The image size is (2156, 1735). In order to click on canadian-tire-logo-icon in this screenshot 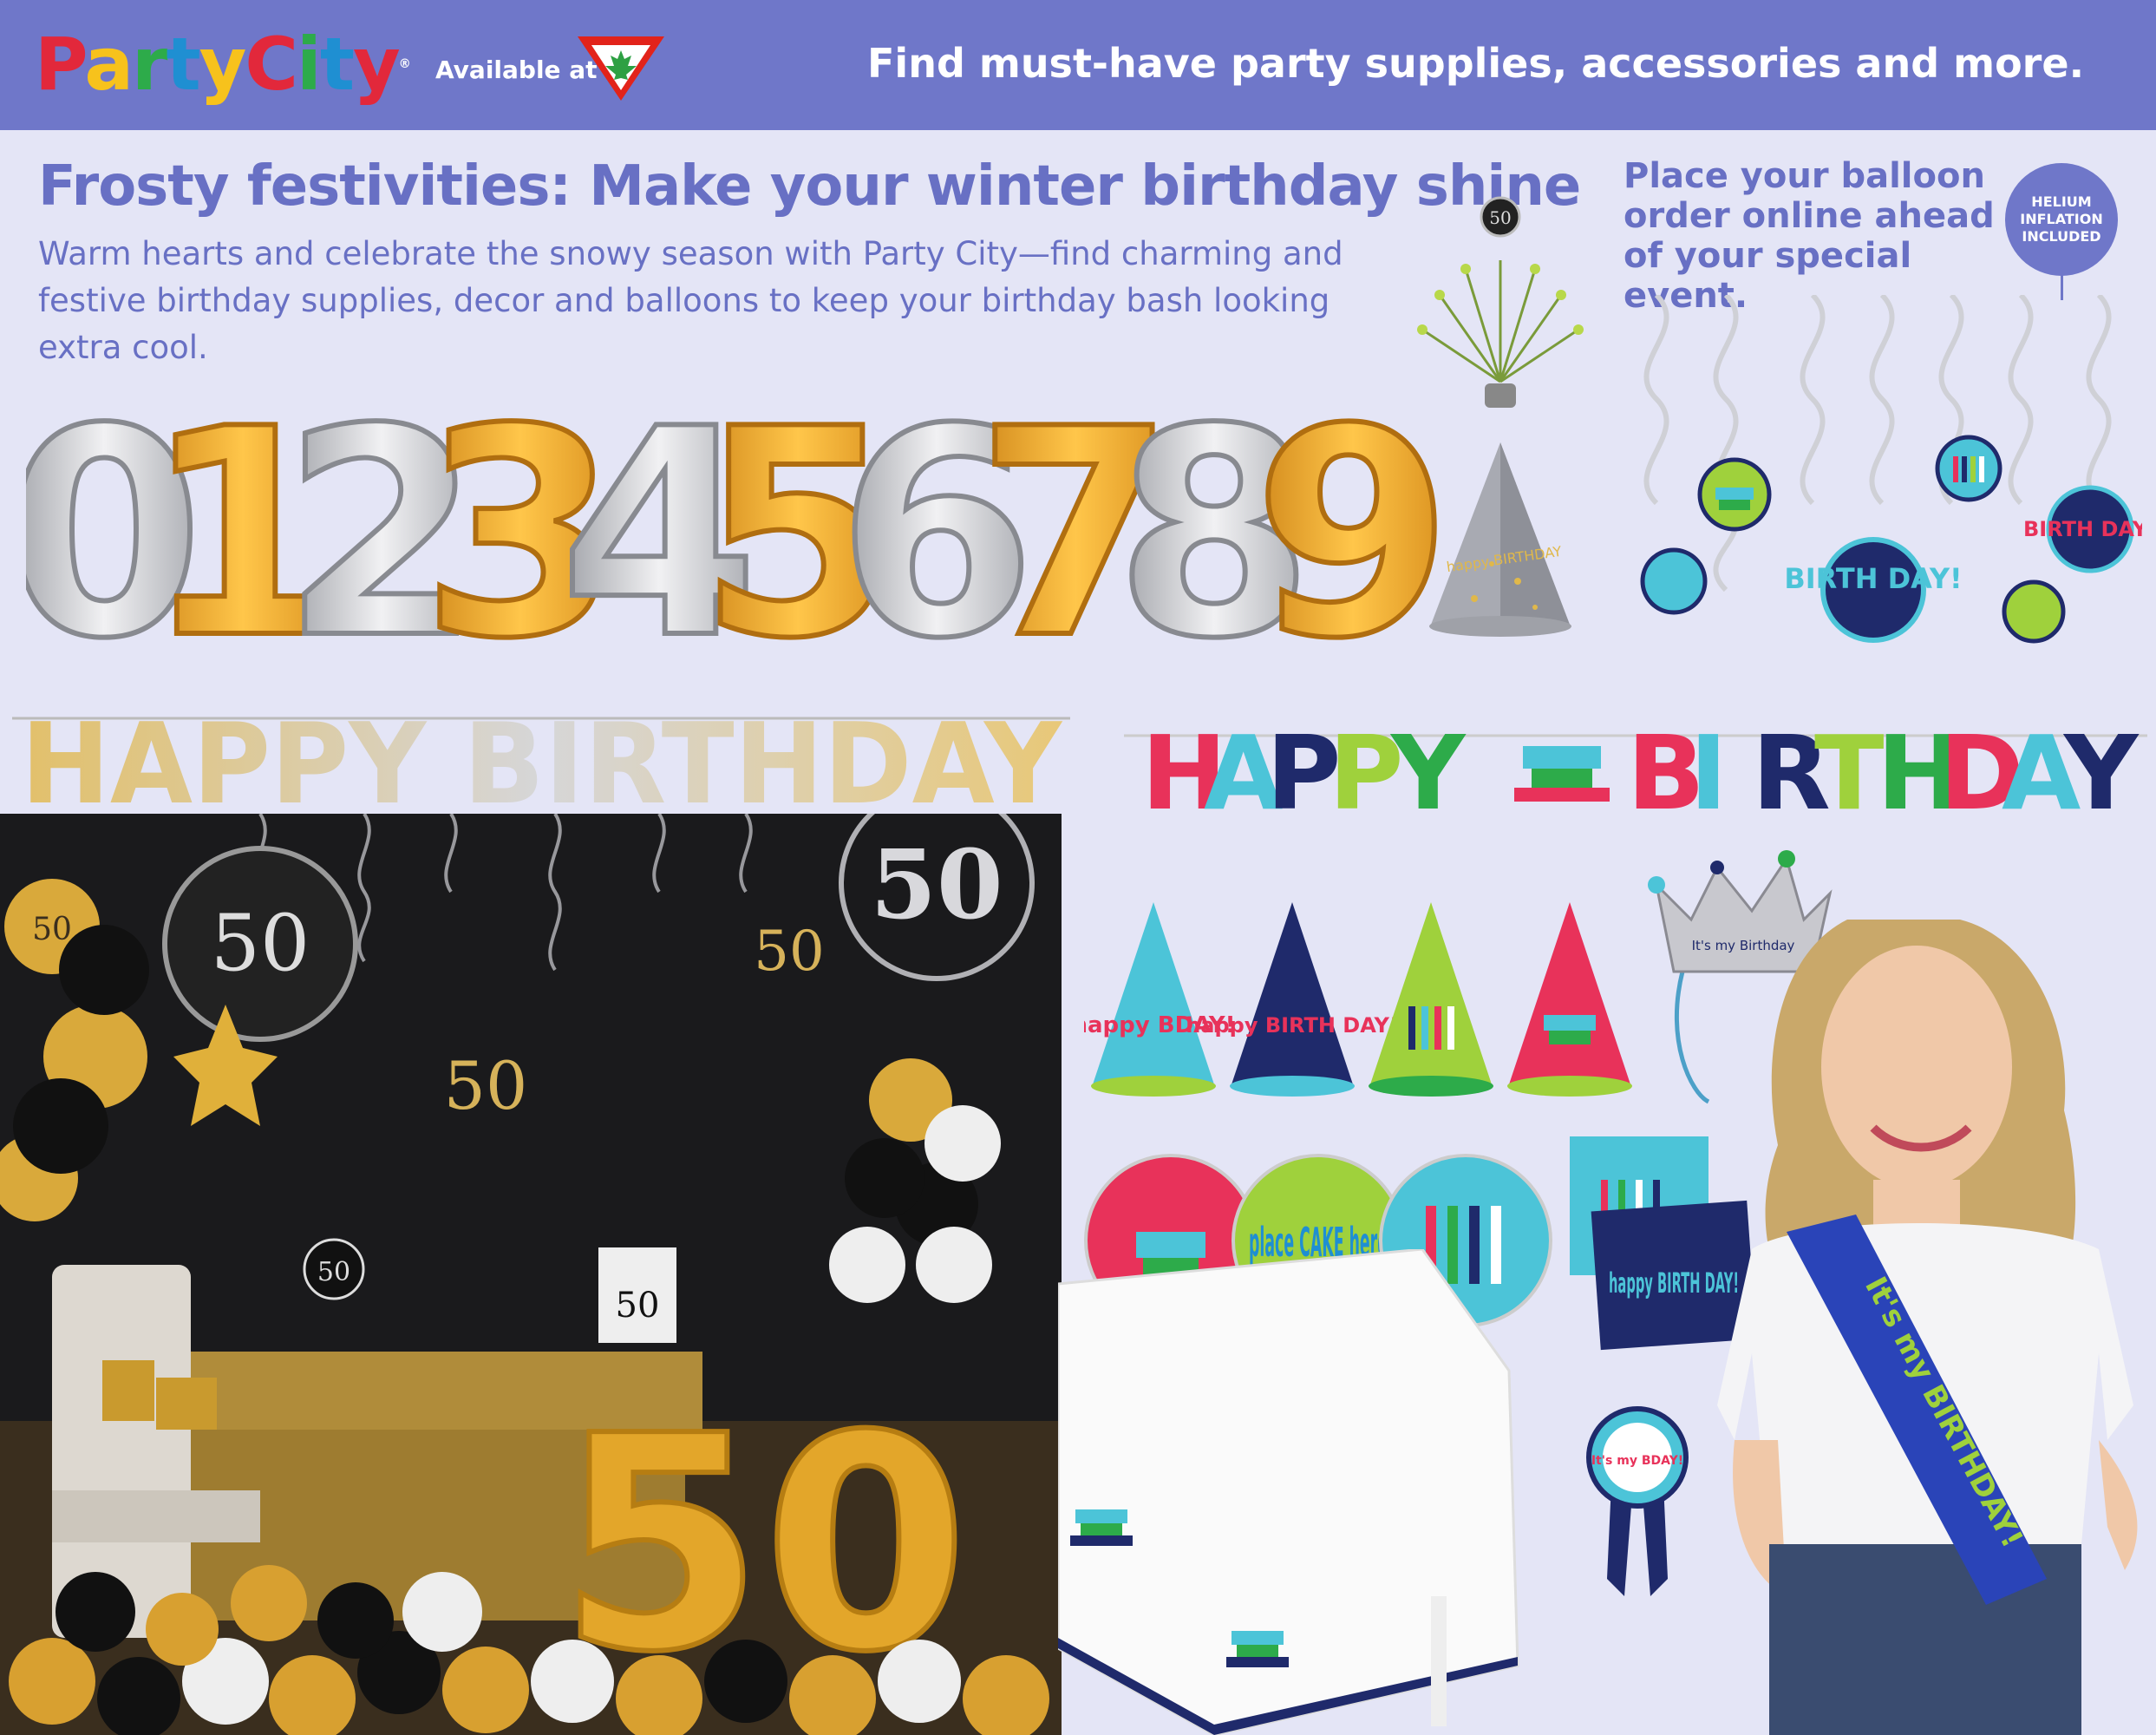, I will do `click(621, 67)`.